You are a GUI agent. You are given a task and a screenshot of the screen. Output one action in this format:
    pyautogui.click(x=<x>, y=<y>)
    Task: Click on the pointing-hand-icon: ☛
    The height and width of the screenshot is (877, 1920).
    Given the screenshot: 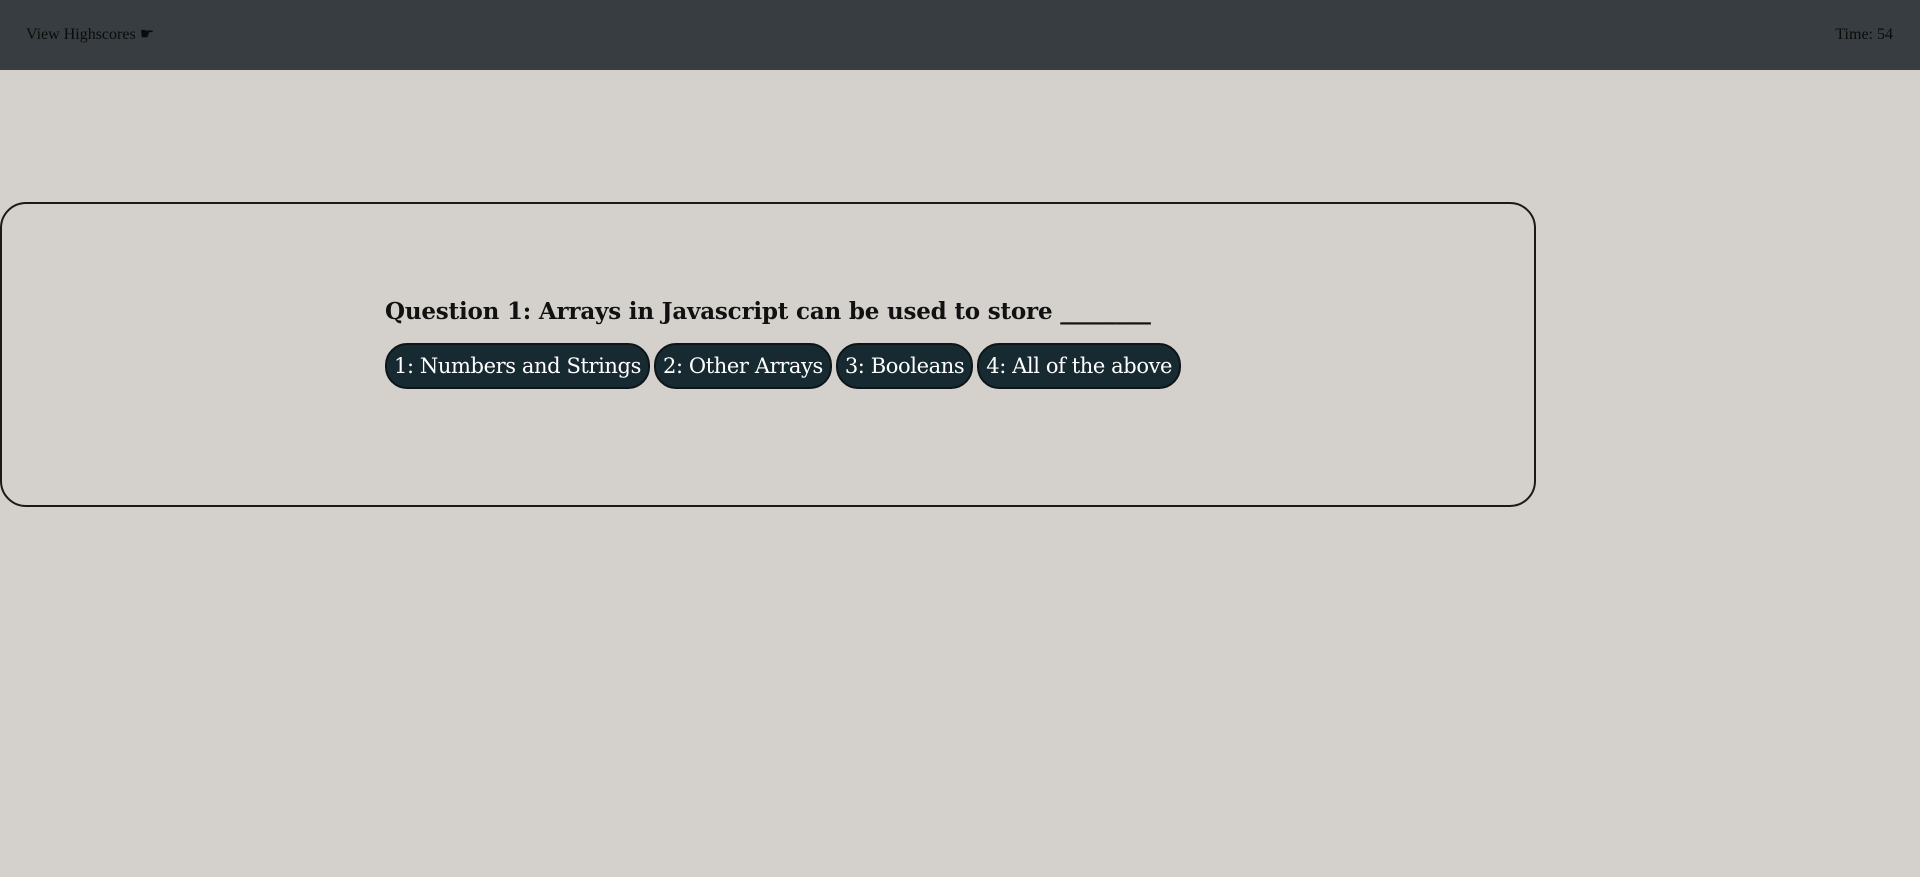 What is the action you would take?
    pyautogui.click(x=147, y=34)
    